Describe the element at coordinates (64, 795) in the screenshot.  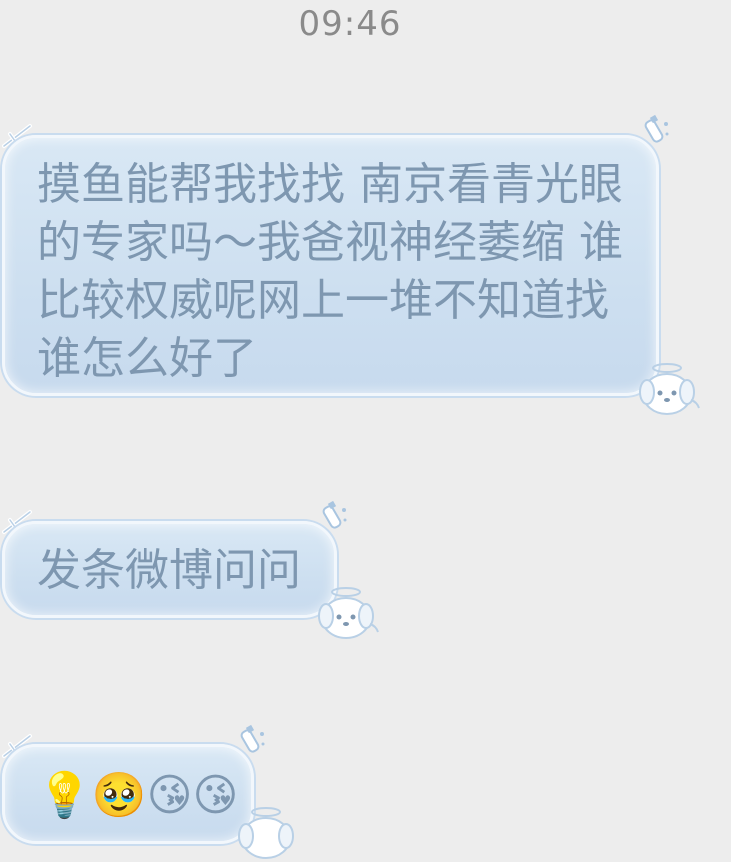
I see `lightbulb-person-icon: 💡` at that location.